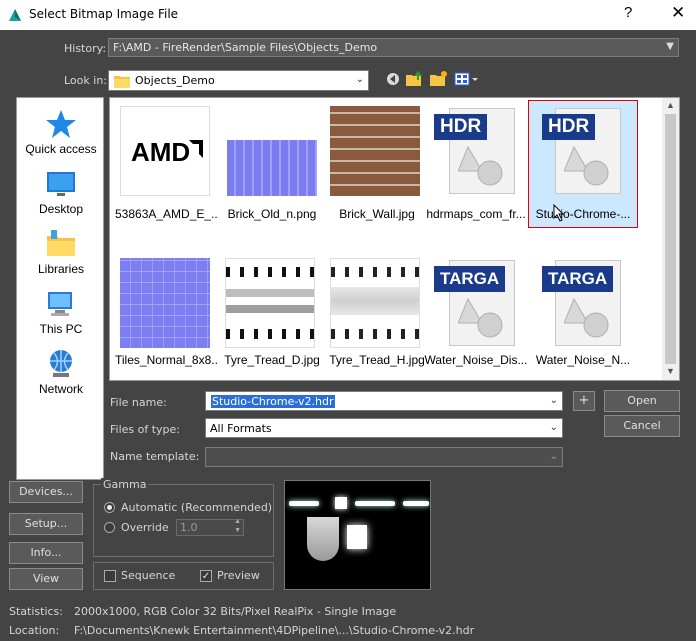  Describe the element at coordinates (466, 80) in the screenshot. I see `view-menu-icon` at that location.